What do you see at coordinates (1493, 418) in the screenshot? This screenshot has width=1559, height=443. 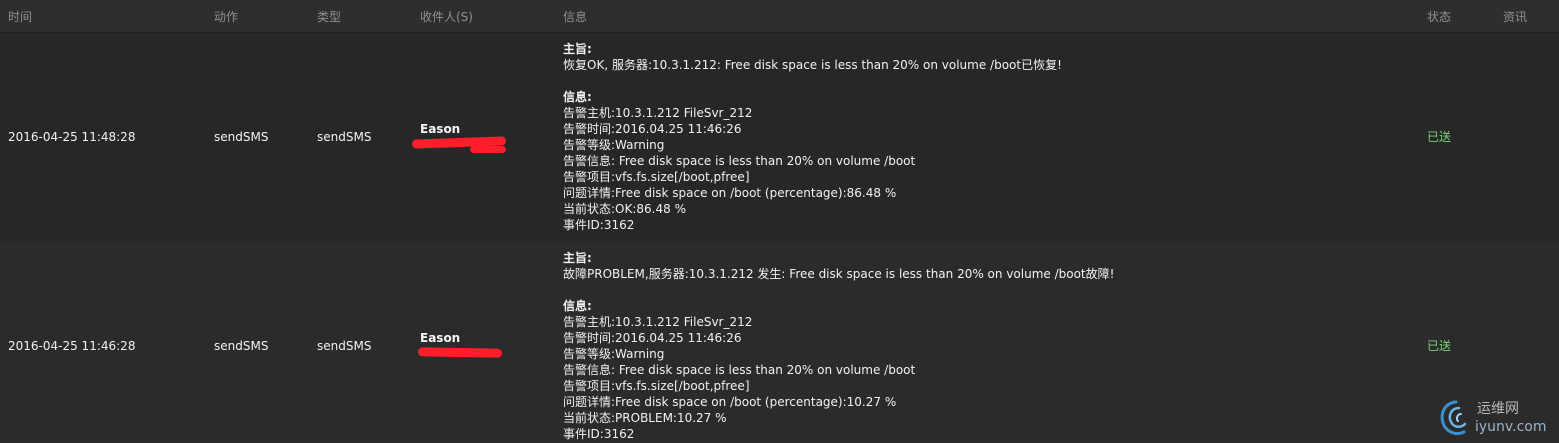 I see `watermark: 运维网 iyunv.com` at bounding box center [1493, 418].